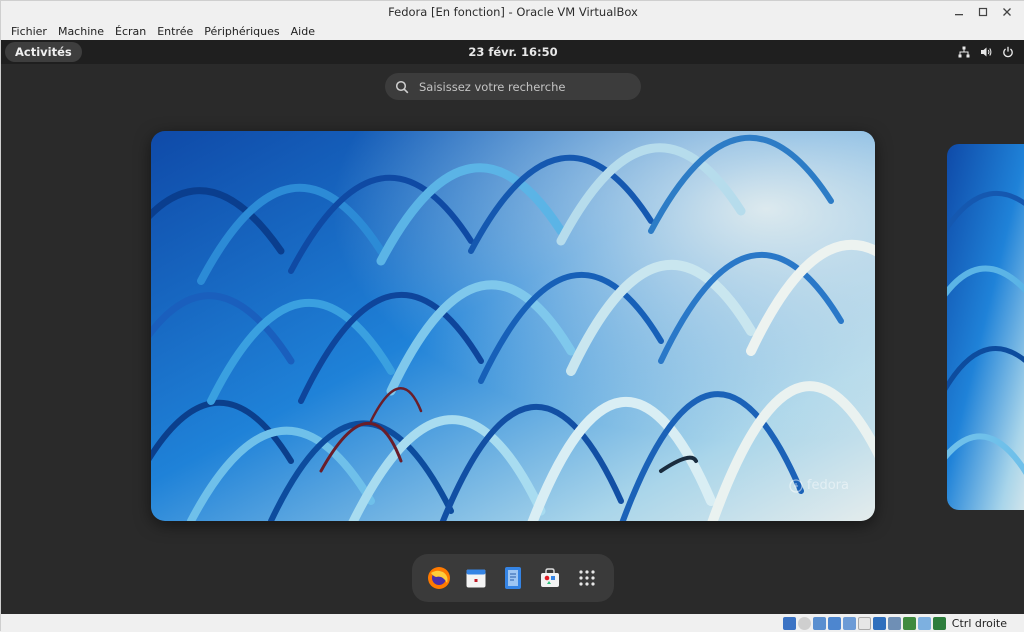 This screenshot has height=632, width=1024. What do you see at coordinates (476, 578) in the screenshot?
I see `calendar-icon` at bounding box center [476, 578].